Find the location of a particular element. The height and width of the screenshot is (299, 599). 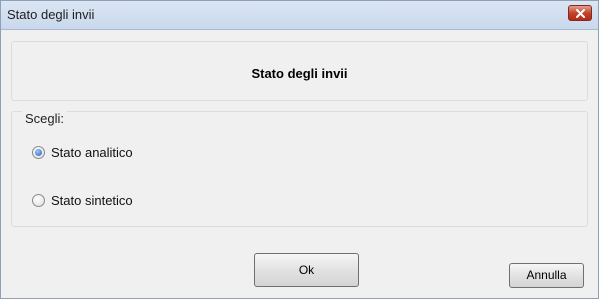

radio-option-sintetico: Stato sintetico is located at coordinates (82, 200).